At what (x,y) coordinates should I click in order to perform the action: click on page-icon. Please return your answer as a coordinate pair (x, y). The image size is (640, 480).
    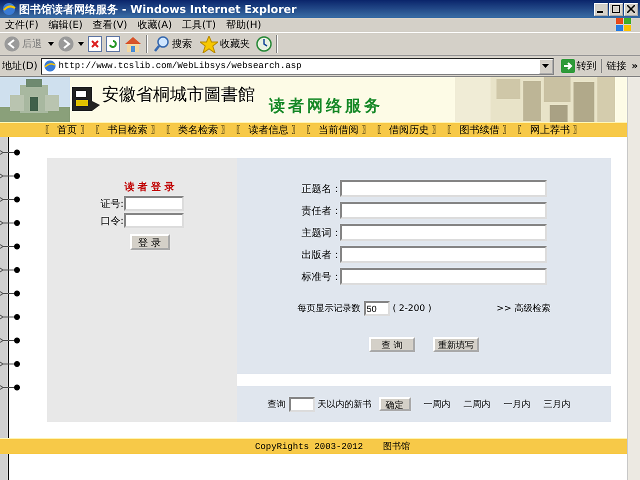
    Looking at the image, I should click on (50, 66).